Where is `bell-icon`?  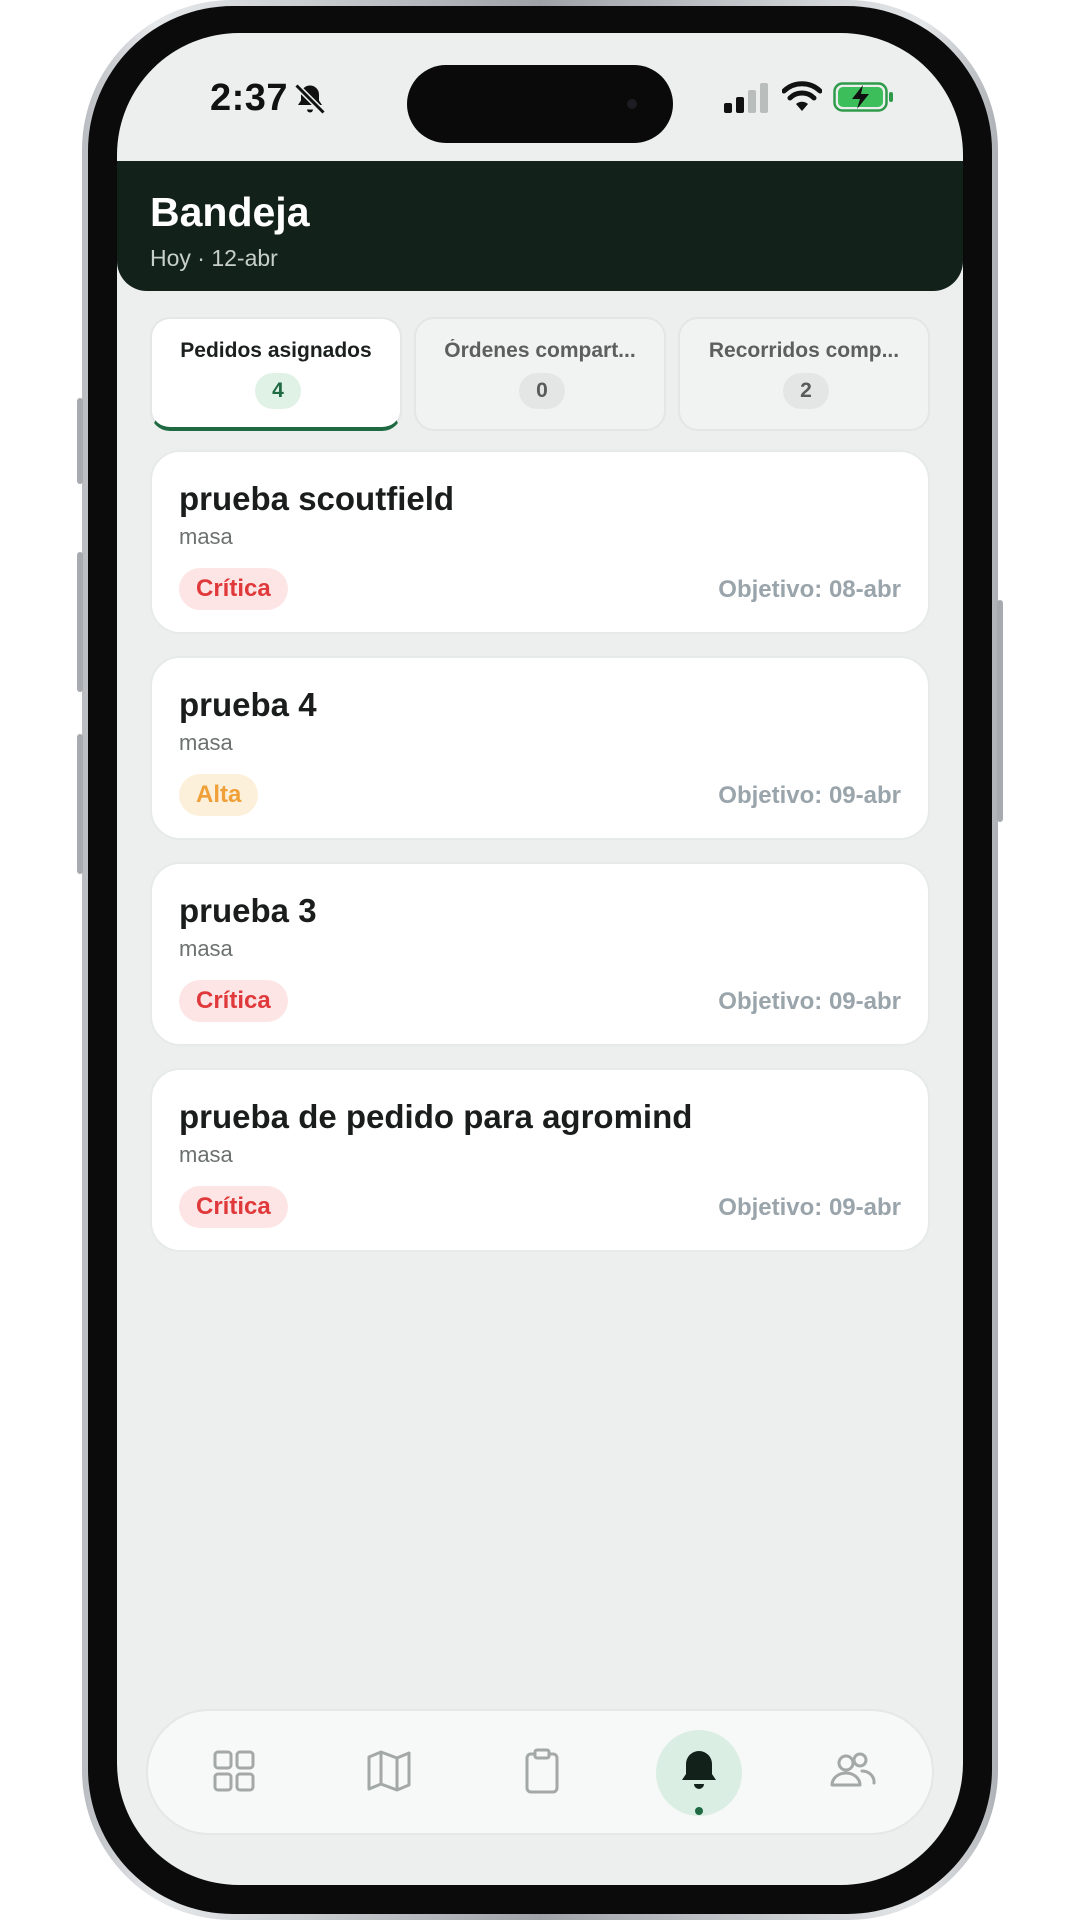 bell-icon is located at coordinates (699, 1770).